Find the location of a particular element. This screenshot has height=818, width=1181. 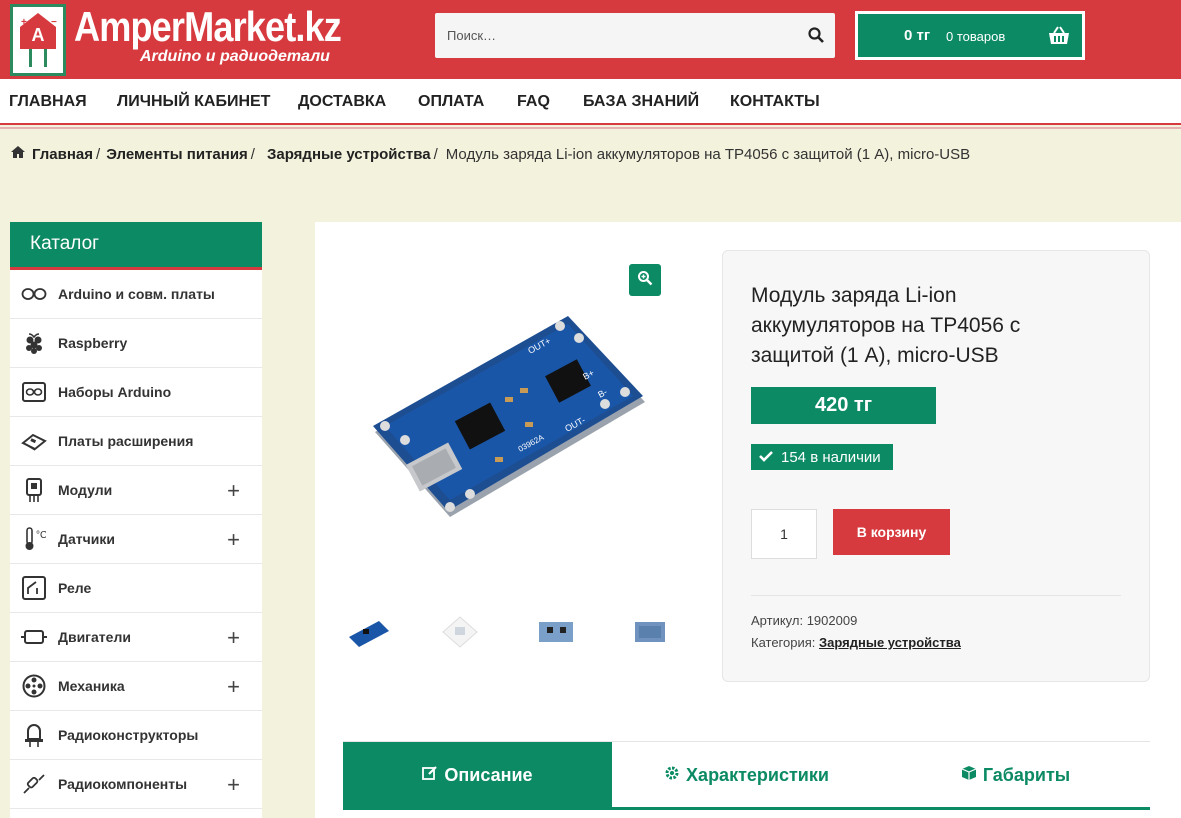

nav-payment: ОПЛАТА is located at coordinates (451, 102).